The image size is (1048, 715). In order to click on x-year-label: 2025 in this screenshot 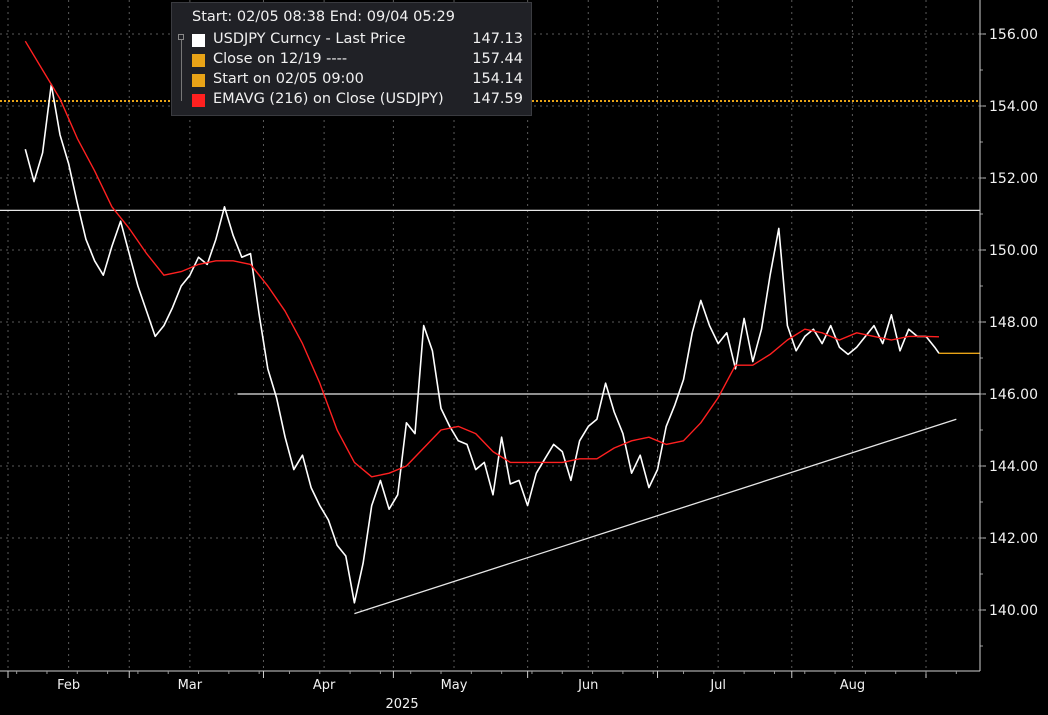, I will do `click(402, 704)`.